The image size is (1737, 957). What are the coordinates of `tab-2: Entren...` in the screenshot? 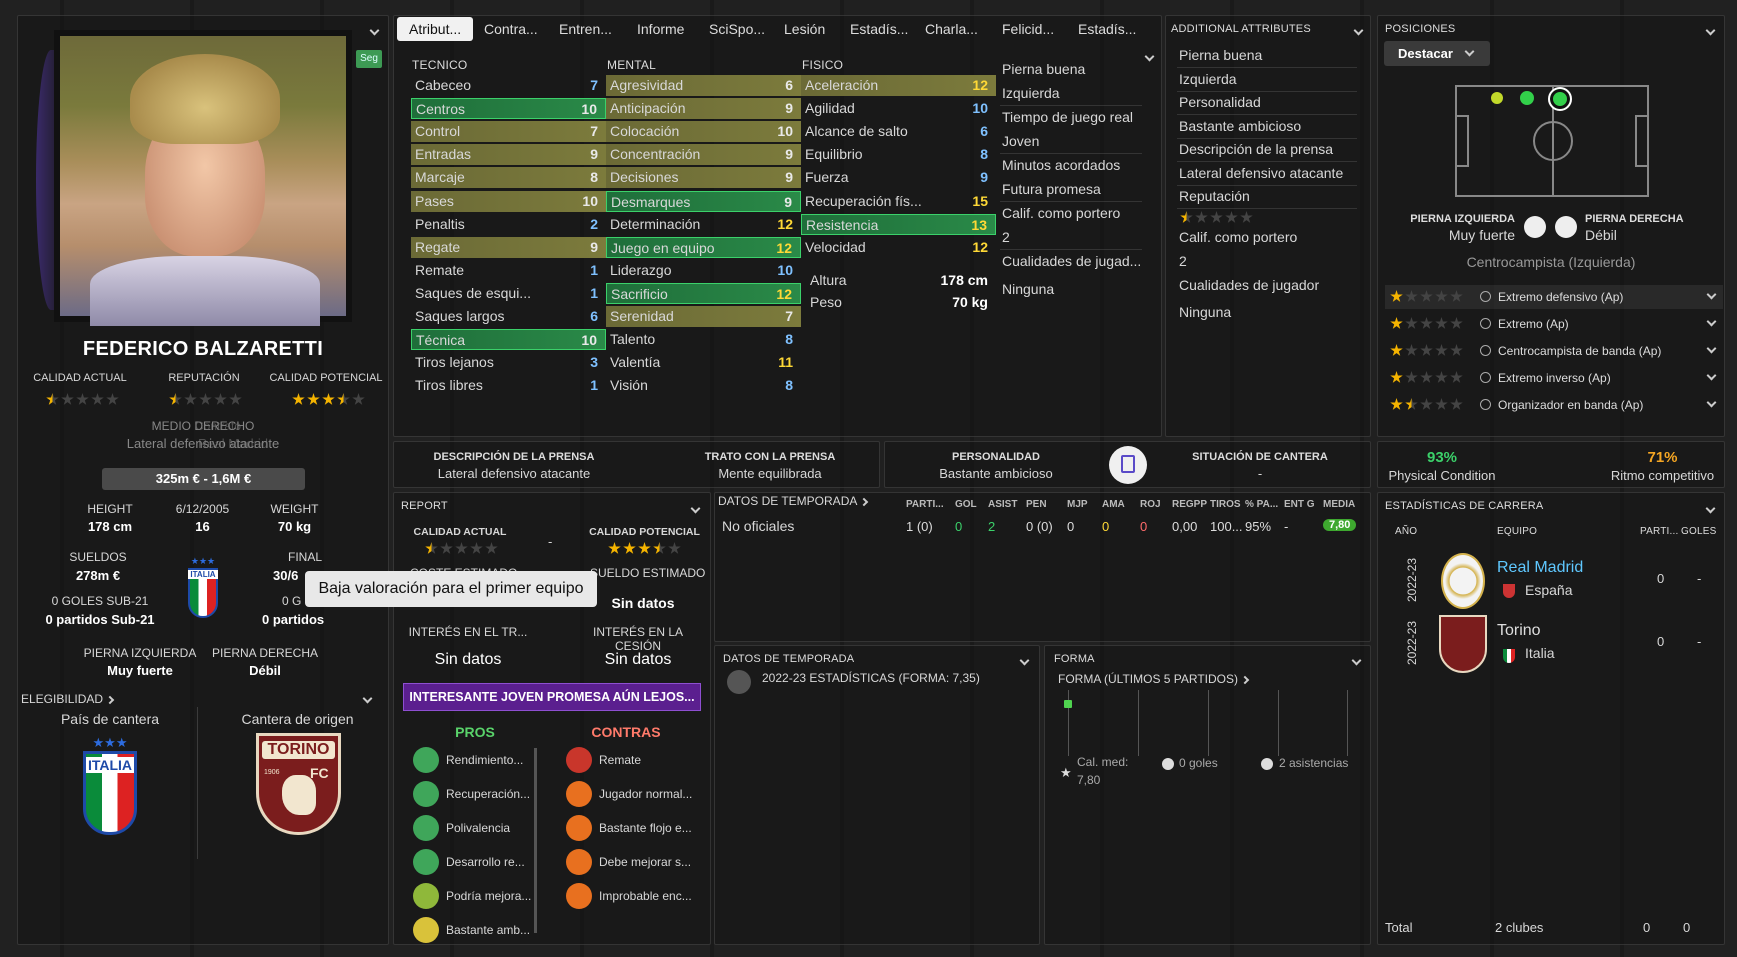 It's located at (585, 29).